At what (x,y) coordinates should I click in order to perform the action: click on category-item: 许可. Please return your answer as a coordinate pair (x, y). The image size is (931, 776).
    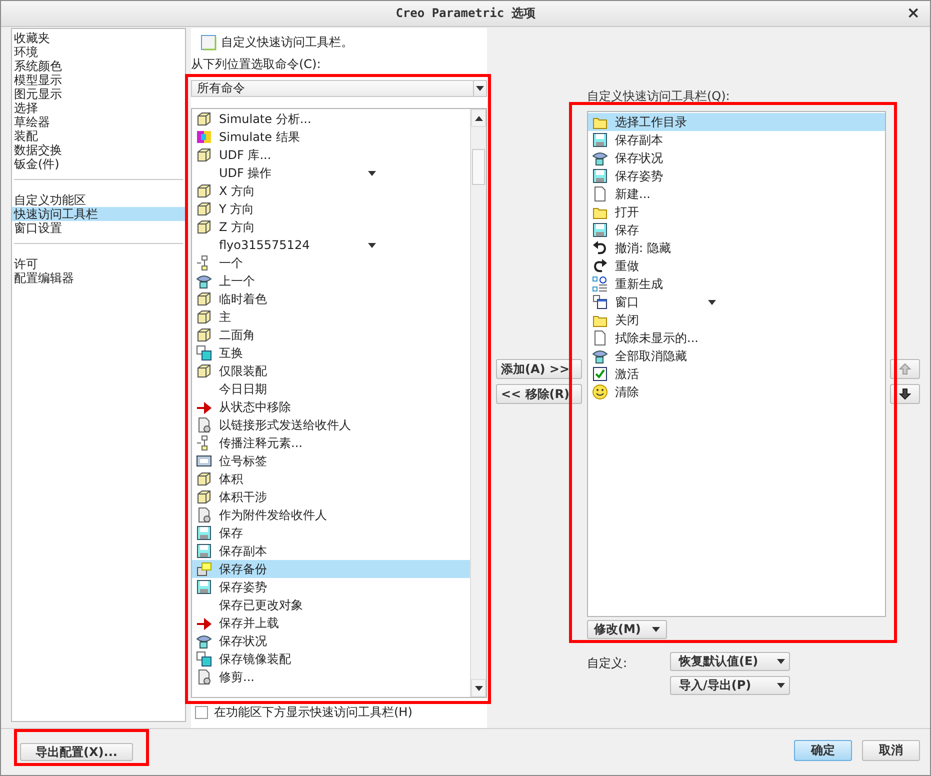
    Looking at the image, I should click on (98, 264).